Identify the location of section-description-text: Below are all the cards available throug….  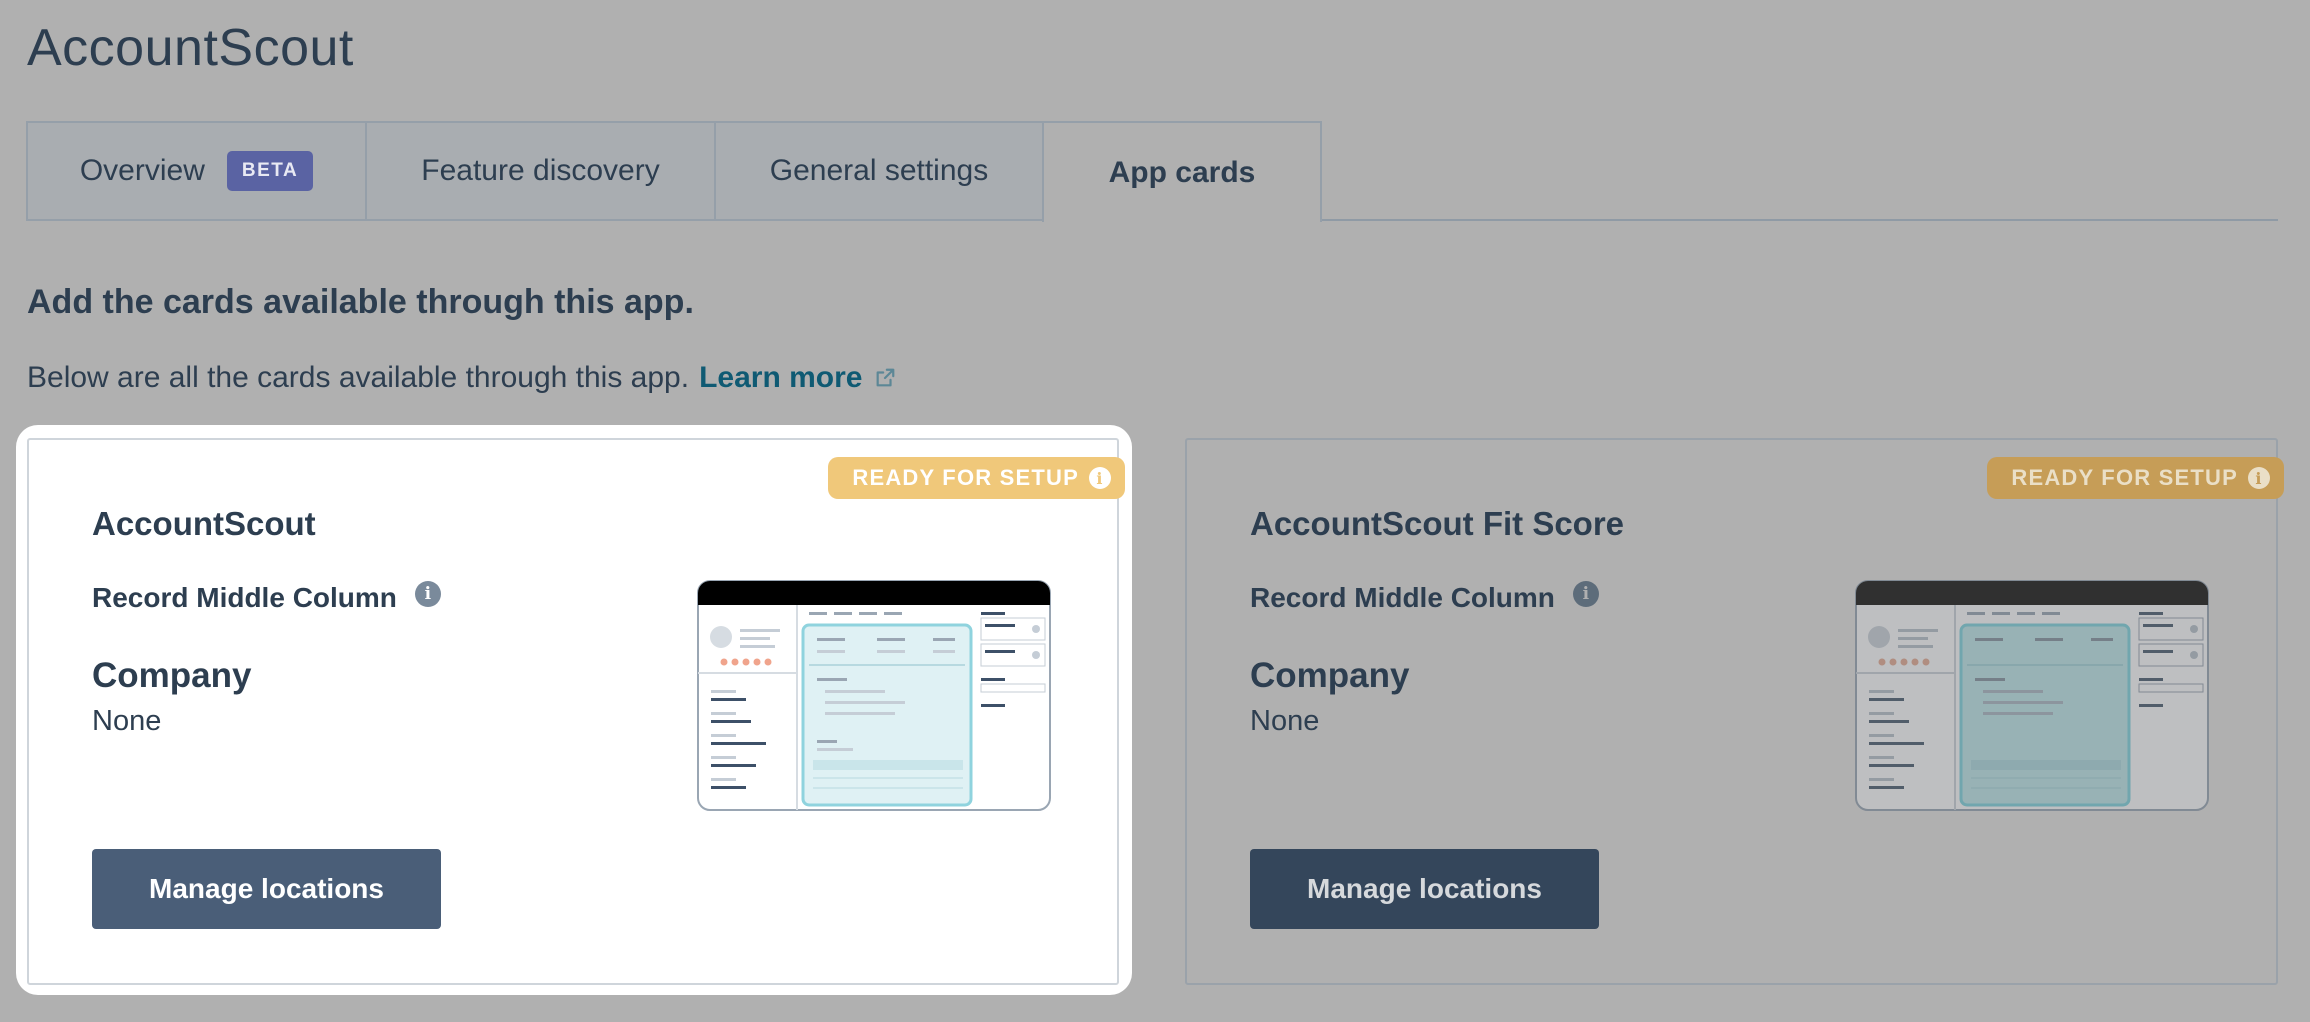
(358, 377).